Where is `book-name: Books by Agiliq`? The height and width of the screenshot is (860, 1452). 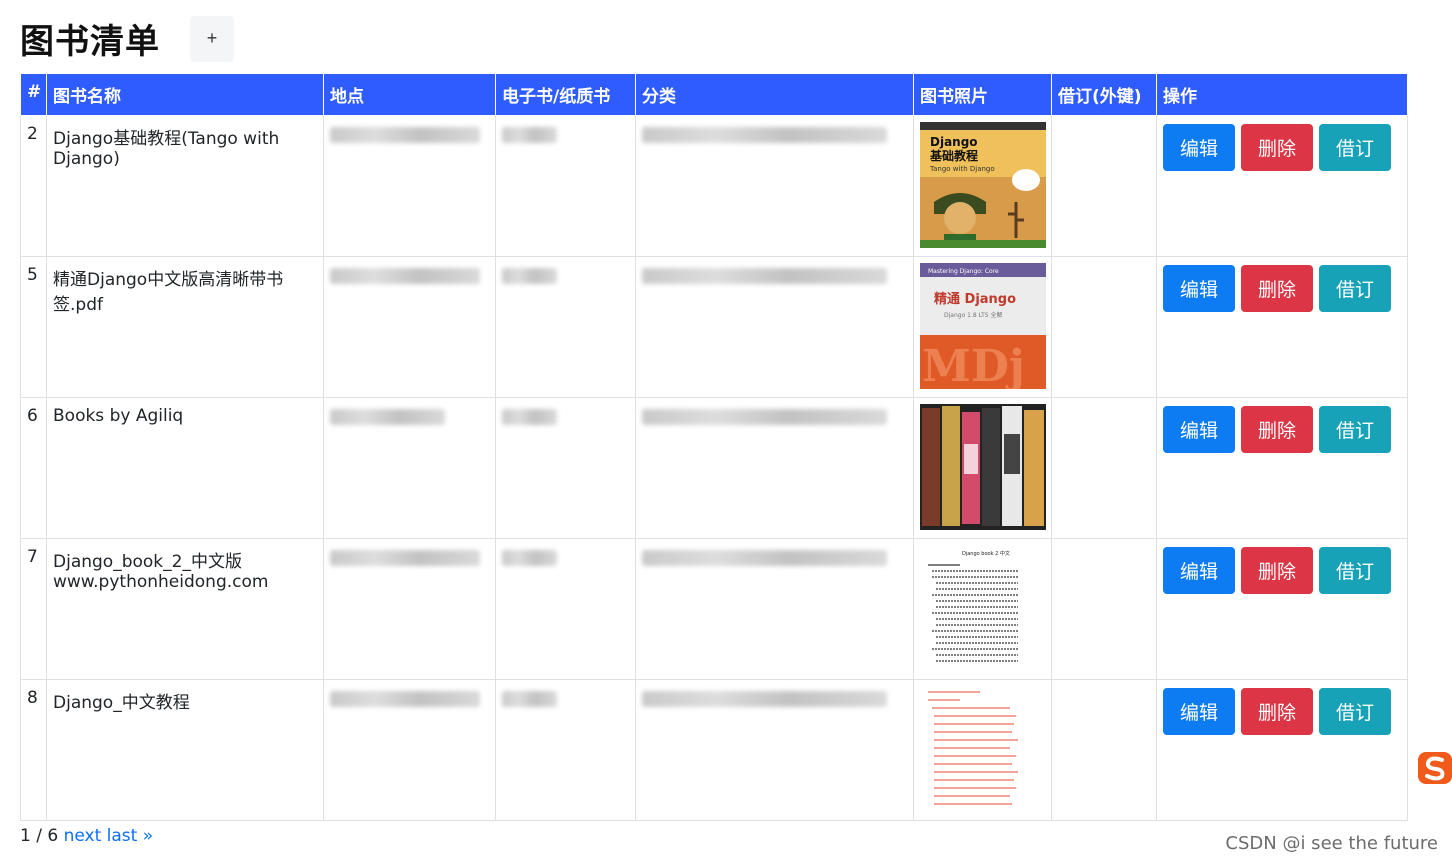
book-name: Books by Agiliq is located at coordinates (185, 468).